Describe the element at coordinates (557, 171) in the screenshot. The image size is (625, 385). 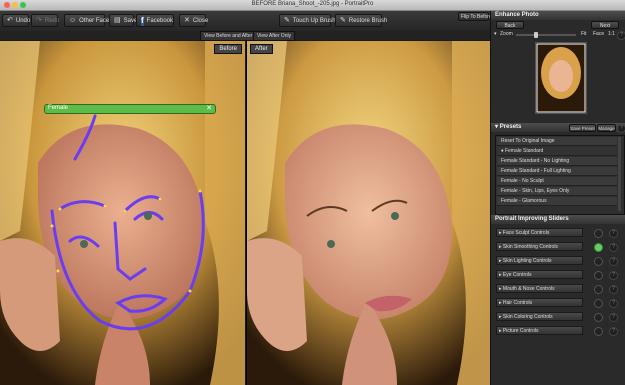
I see `preset-item: Female Standard - Full Lighting` at that location.